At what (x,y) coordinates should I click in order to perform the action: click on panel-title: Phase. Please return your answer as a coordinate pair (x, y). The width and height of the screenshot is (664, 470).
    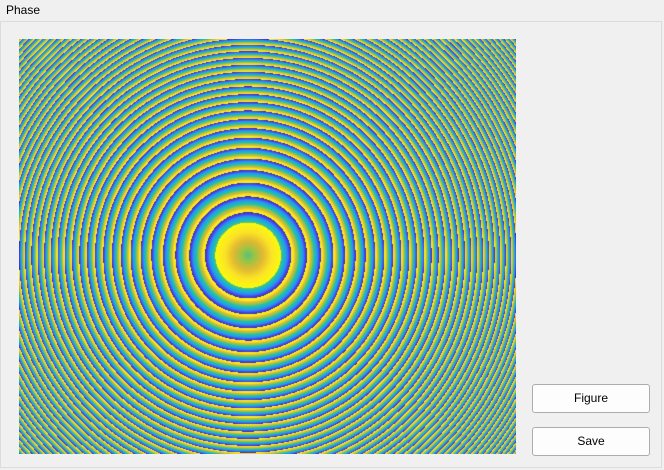
    Looking at the image, I should click on (23, 10).